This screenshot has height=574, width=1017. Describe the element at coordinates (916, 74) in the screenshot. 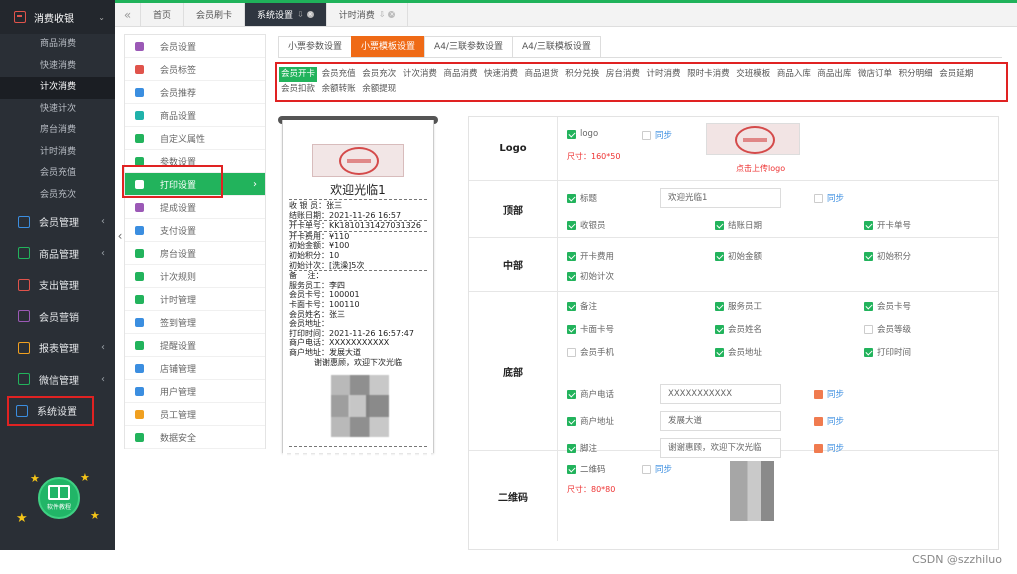

I see `print-type-item: 积分明细` at that location.